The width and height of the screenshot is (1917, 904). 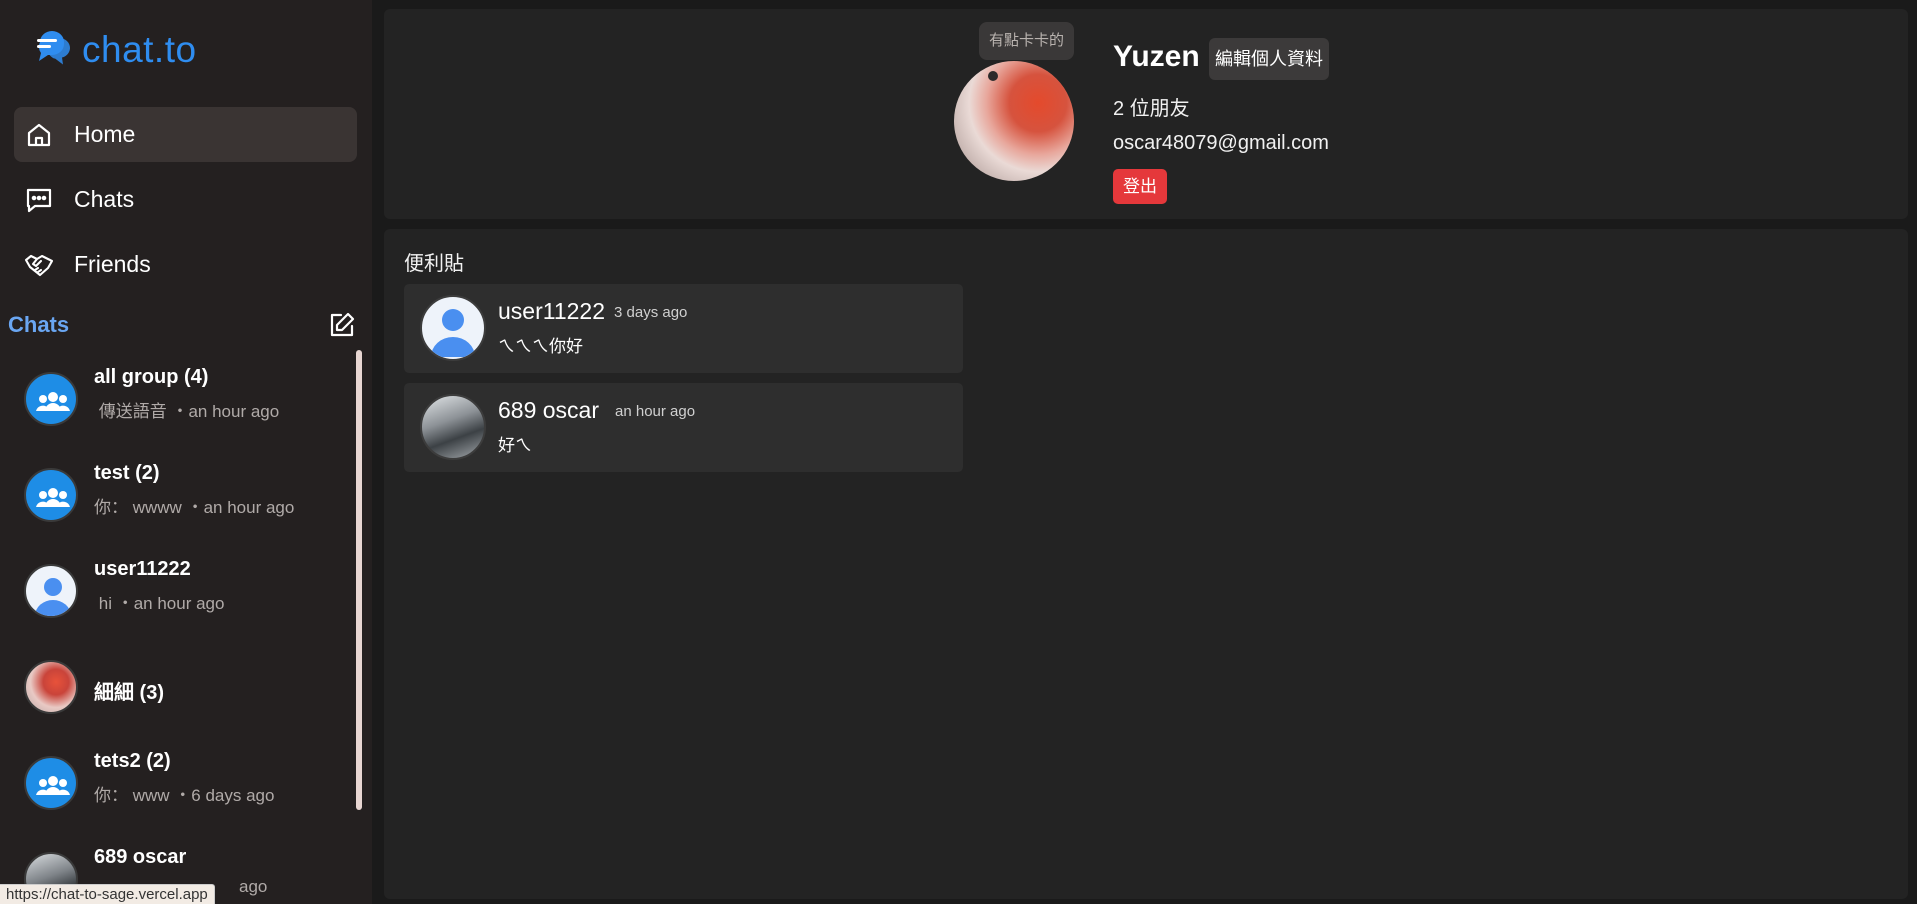 What do you see at coordinates (176, 591) in the screenshot?
I see `chat-item-user11222: user11222 hi ・an hour ago` at bounding box center [176, 591].